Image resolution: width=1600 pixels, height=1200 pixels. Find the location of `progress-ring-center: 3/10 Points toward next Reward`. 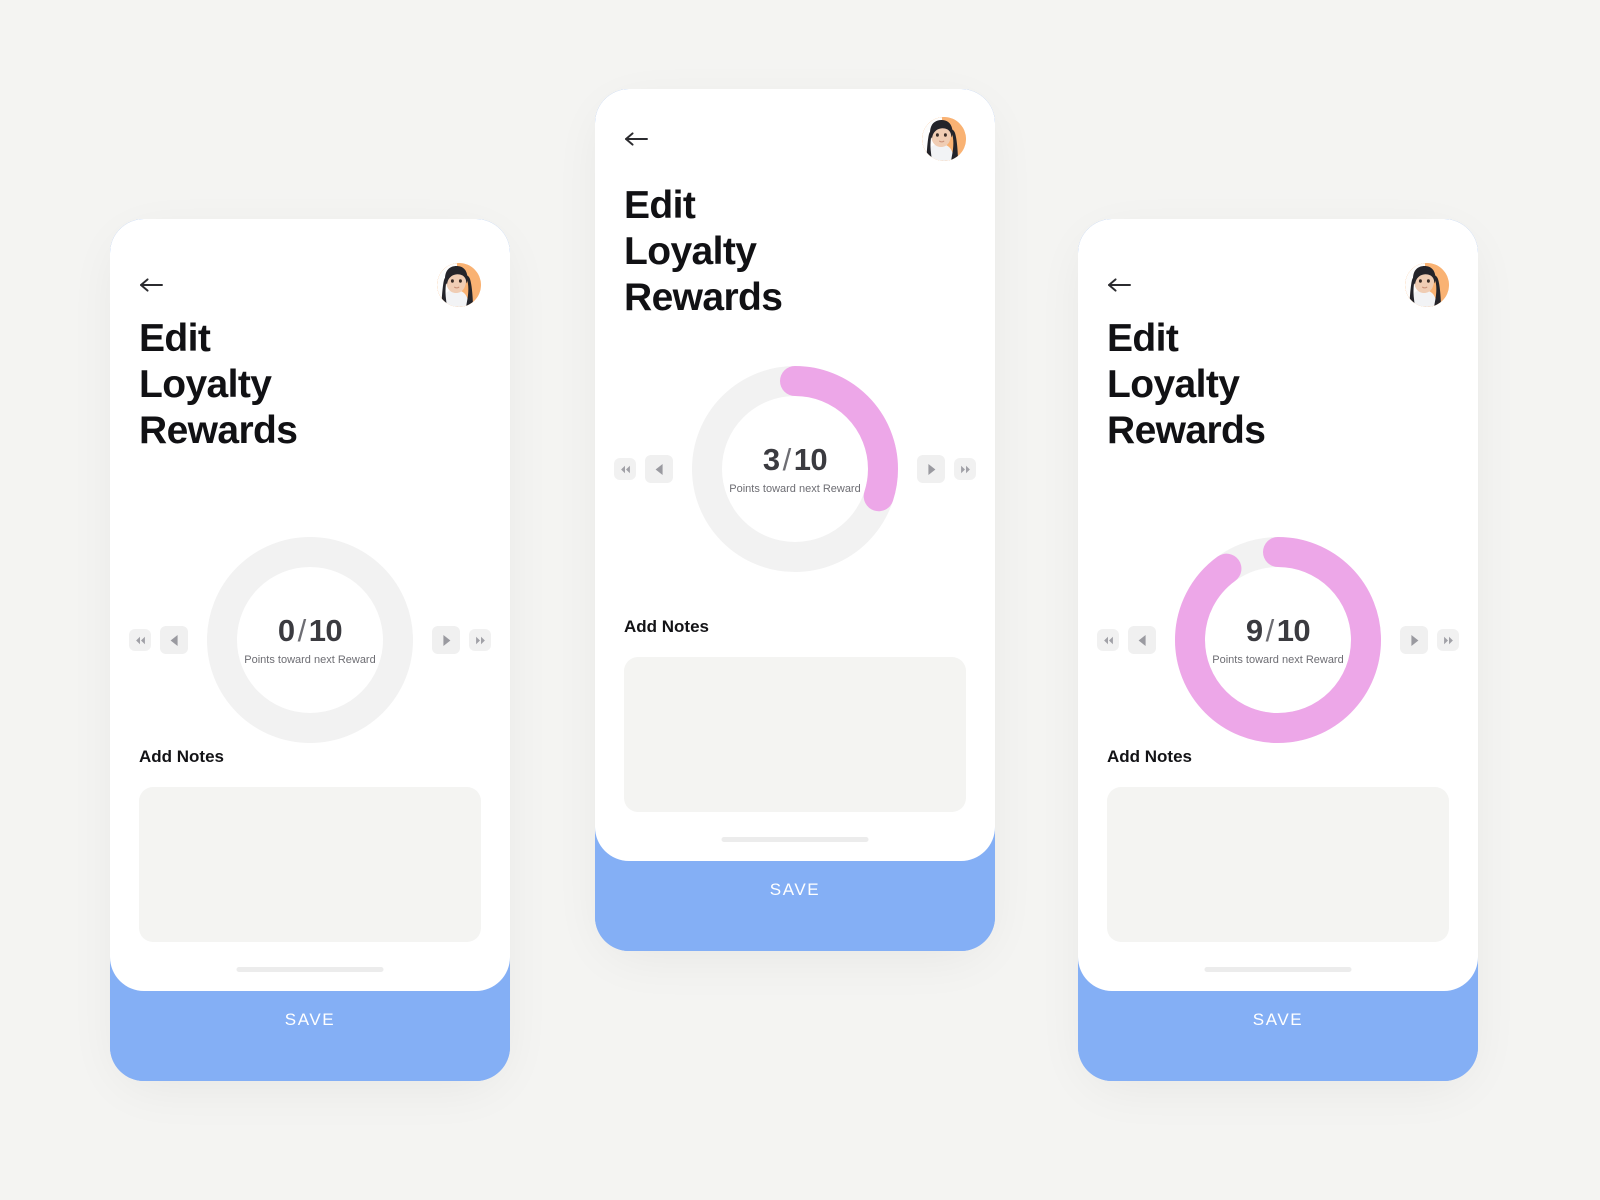

progress-ring-center: 3/10 Points toward next Reward is located at coordinates (794, 469).